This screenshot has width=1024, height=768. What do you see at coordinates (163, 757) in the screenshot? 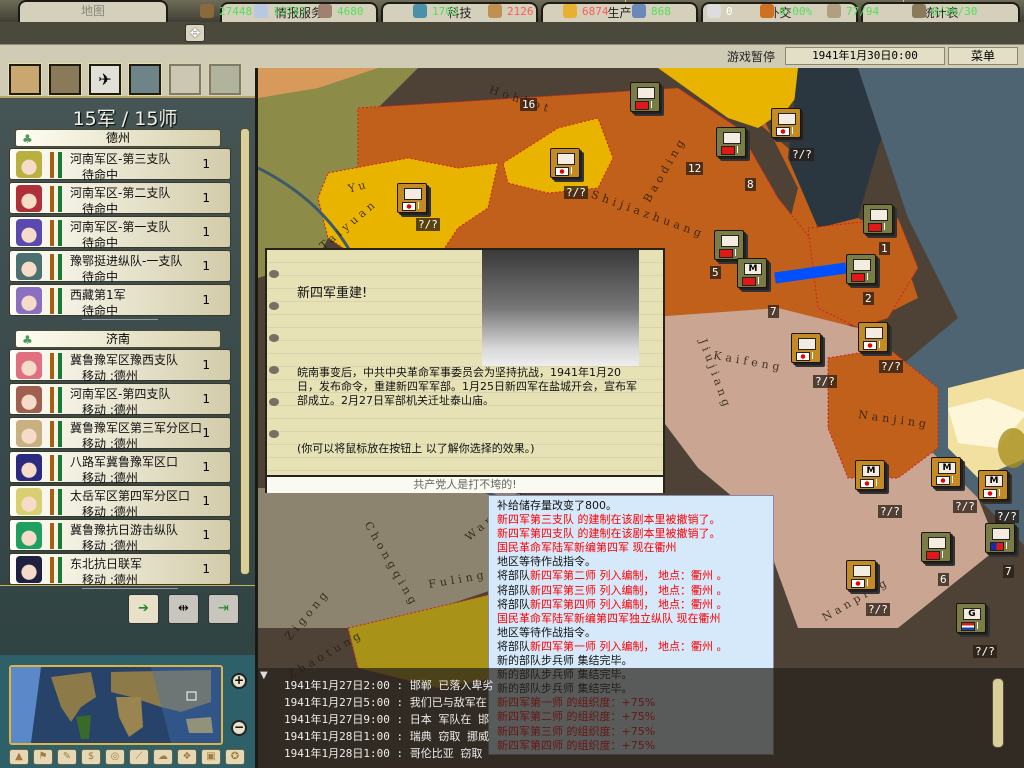
I see `mapmode-weather-button: ☁` at bounding box center [163, 757].